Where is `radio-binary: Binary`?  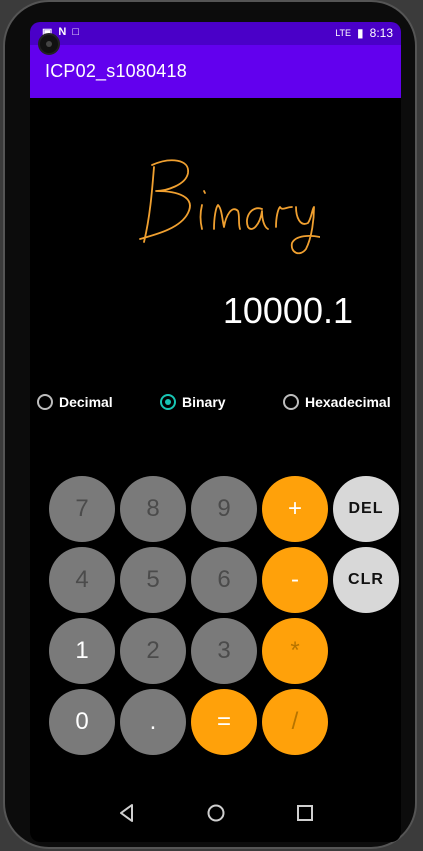 radio-binary: Binary is located at coordinates (193, 402).